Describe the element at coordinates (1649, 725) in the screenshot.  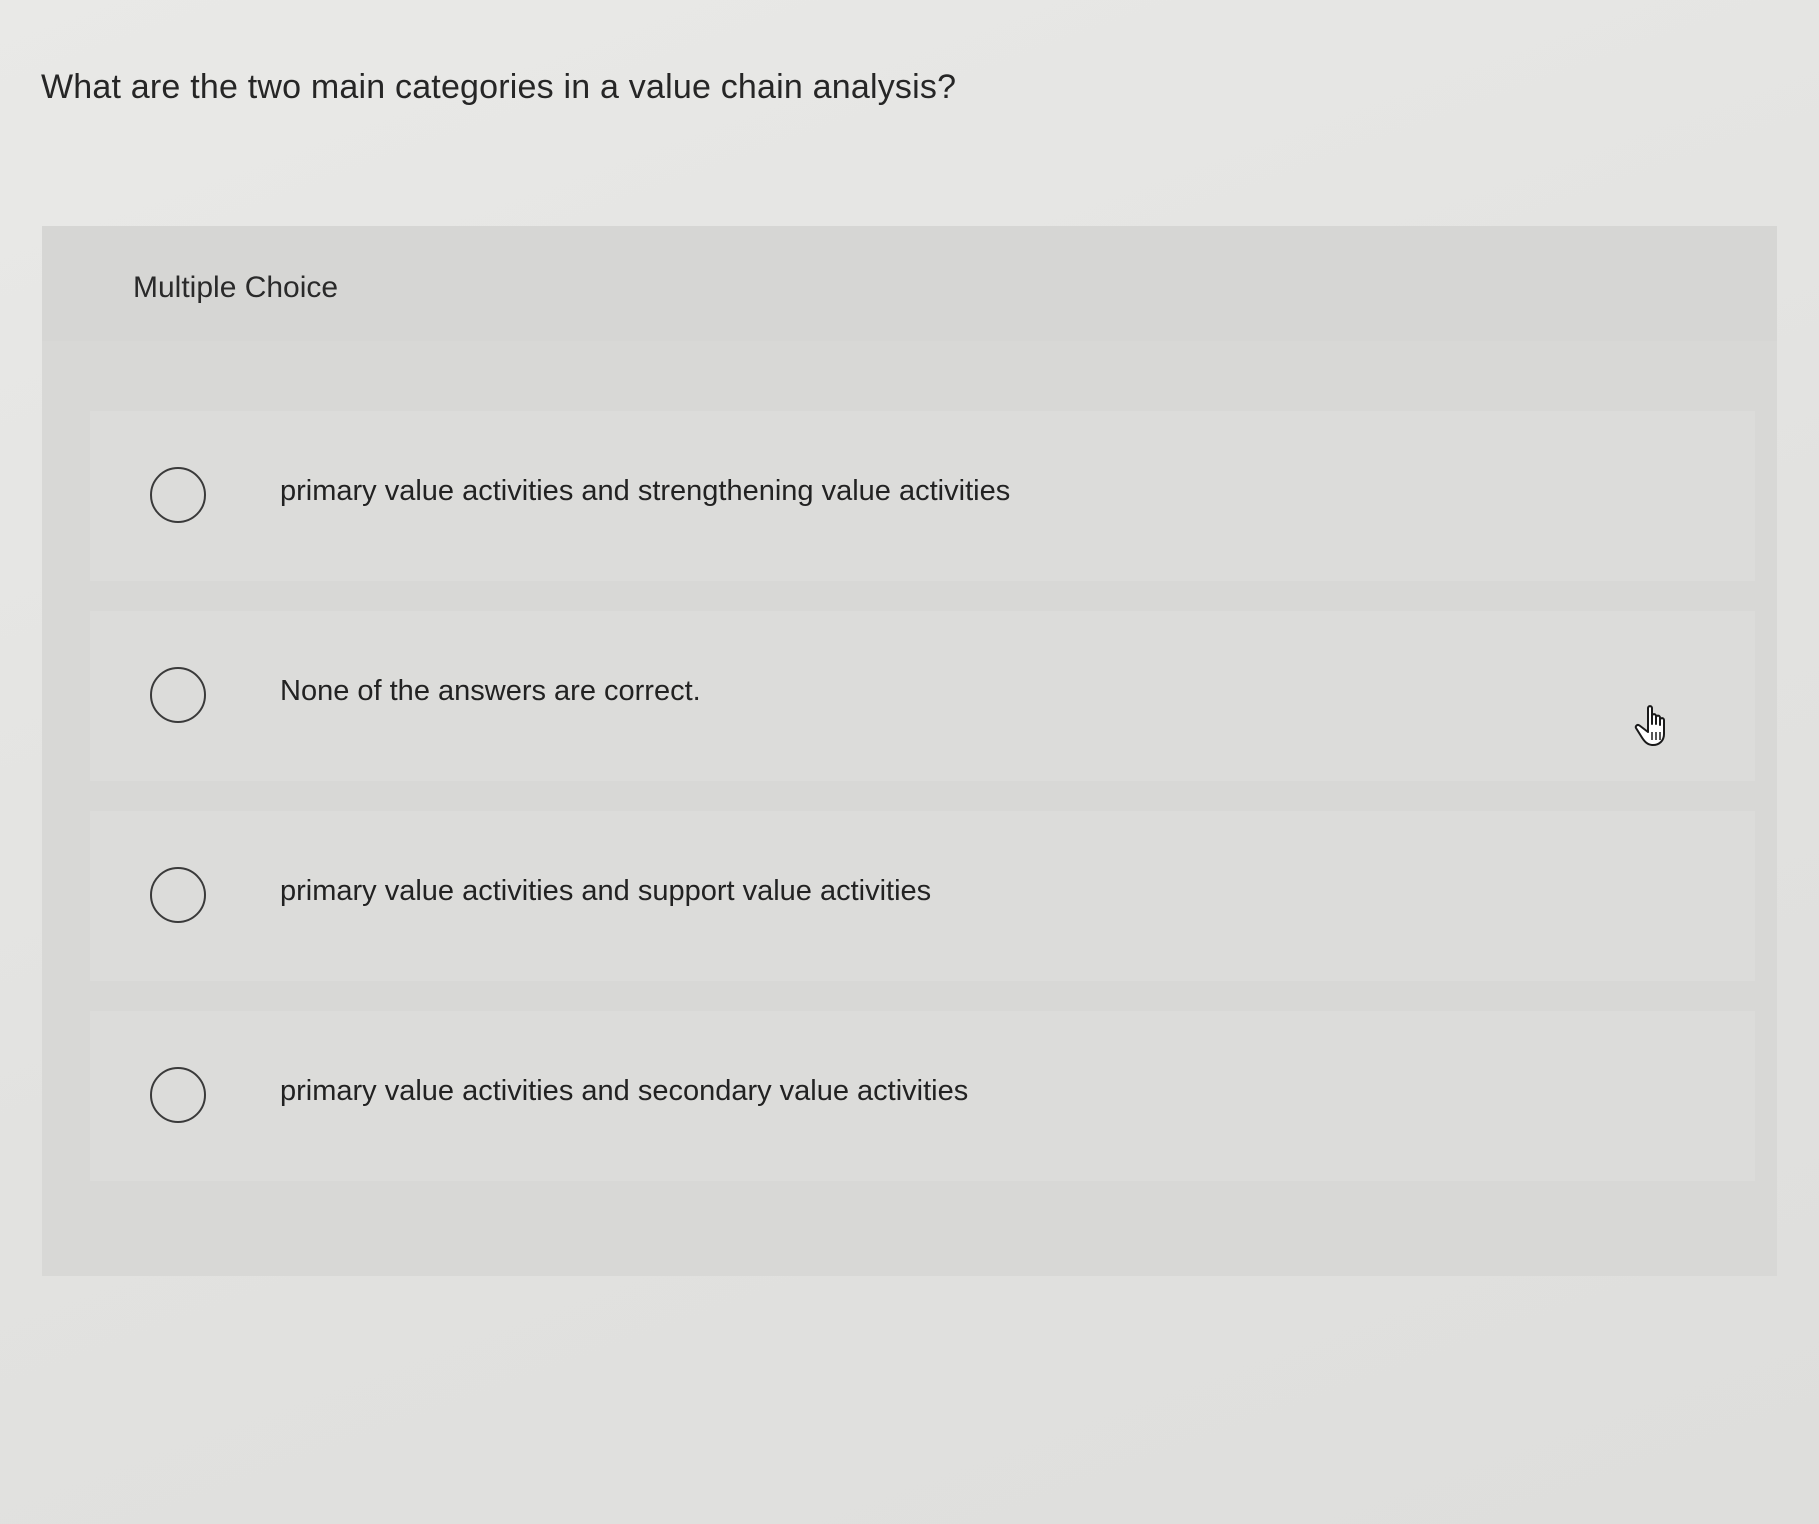
I see `pointer-hand-icon` at that location.